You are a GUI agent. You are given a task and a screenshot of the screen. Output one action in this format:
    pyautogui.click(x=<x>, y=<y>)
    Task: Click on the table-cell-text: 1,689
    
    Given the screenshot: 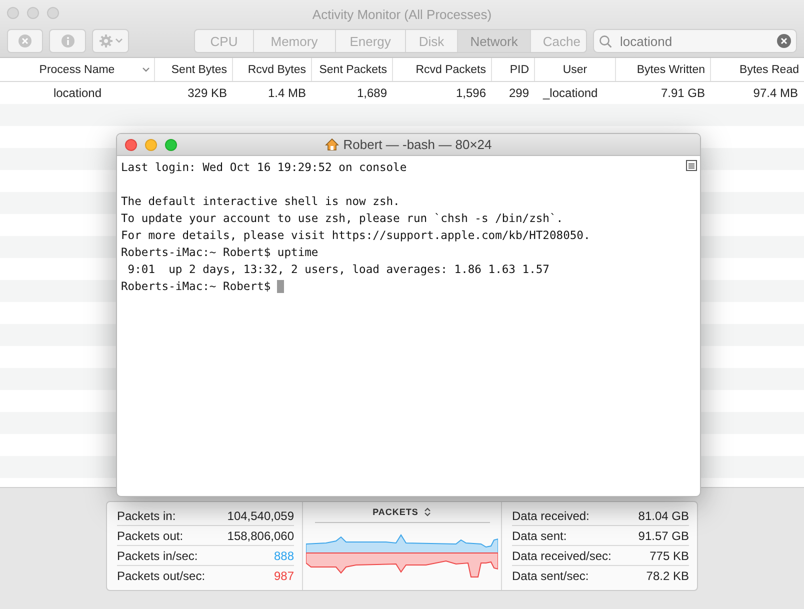 What is the action you would take?
    pyautogui.click(x=372, y=93)
    